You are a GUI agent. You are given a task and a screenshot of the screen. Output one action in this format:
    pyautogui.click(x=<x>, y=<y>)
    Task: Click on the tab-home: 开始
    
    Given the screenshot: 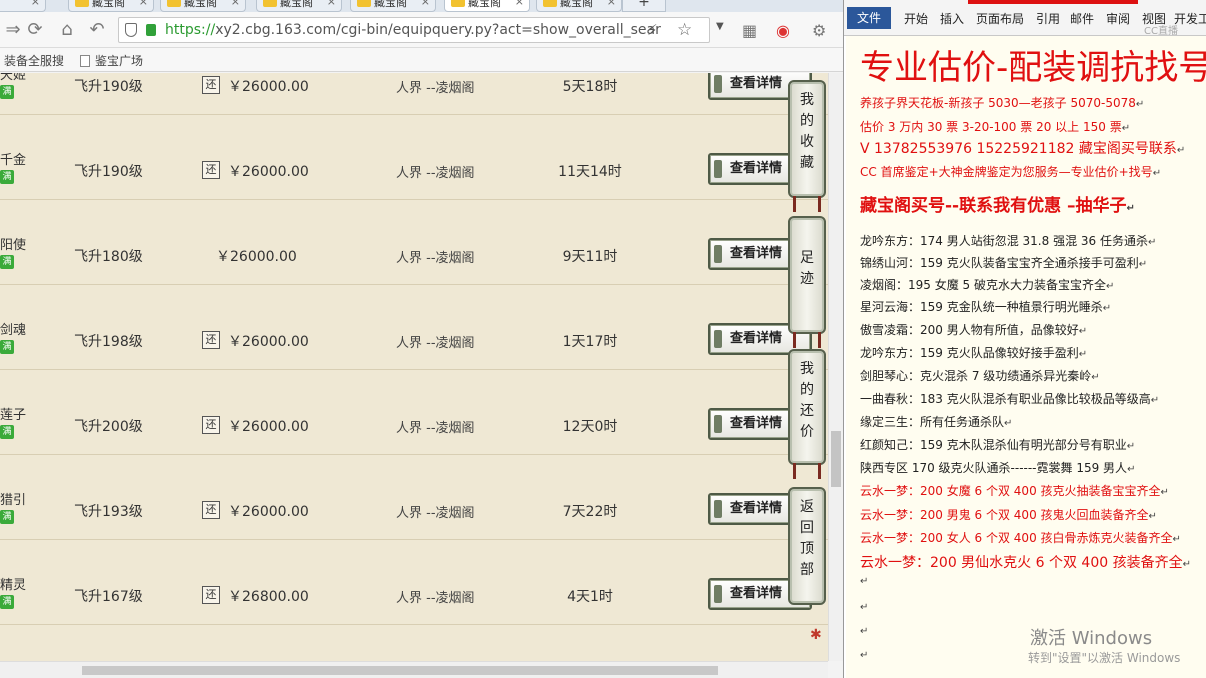 What is the action you would take?
    pyautogui.click(x=916, y=18)
    